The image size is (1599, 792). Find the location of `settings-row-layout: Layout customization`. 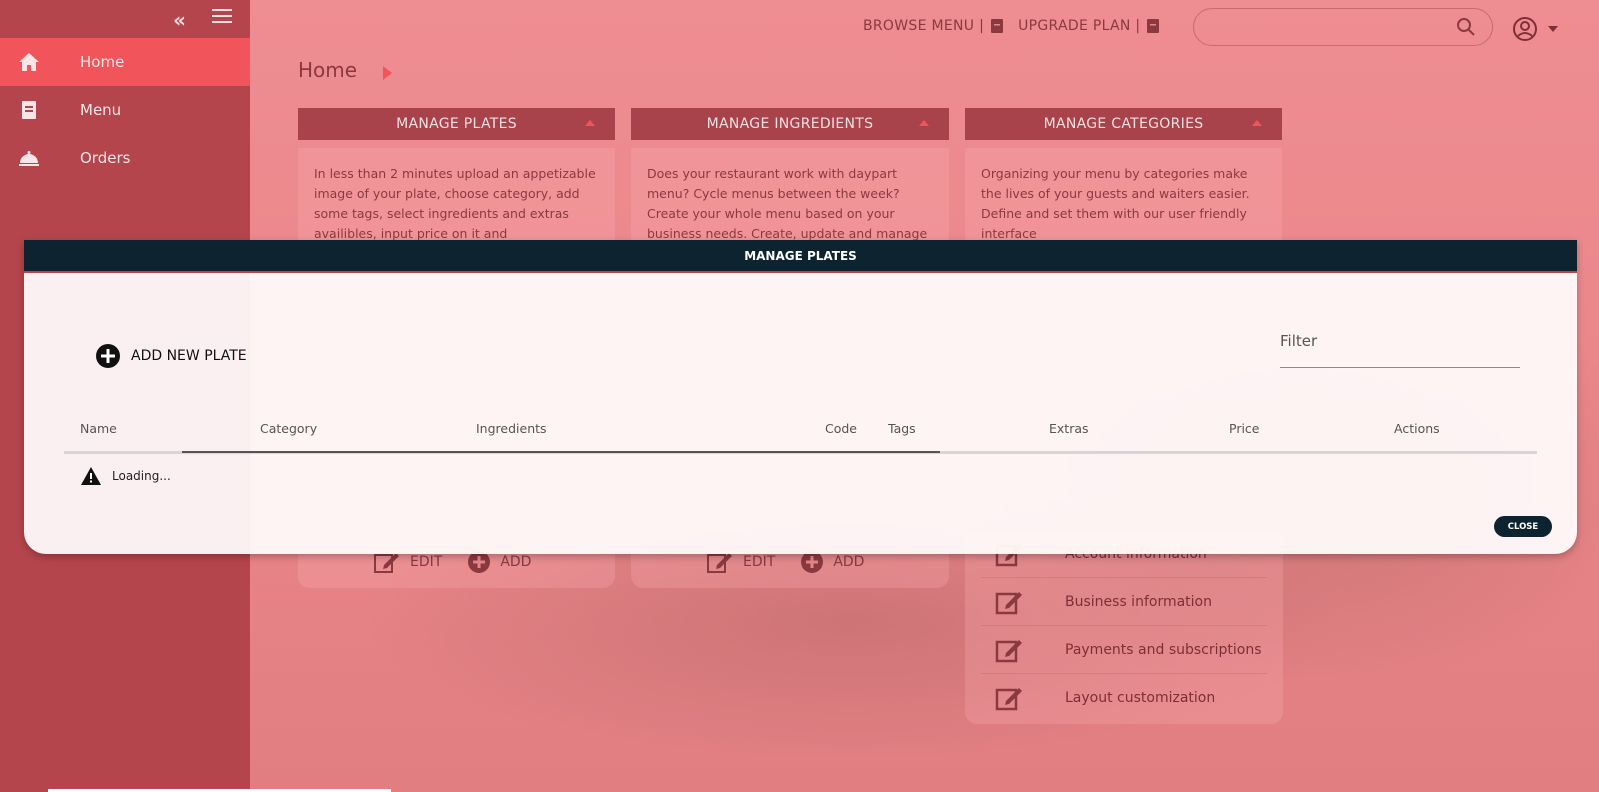

settings-row-layout: Layout customization is located at coordinates (1124, 697).